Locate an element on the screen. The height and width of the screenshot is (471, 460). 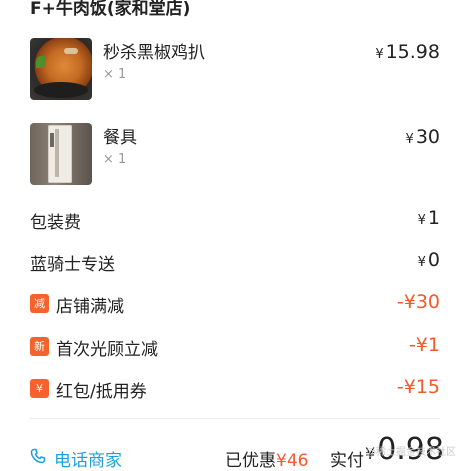
item-price: ¥15.98 is located at coordinates (407, 52).